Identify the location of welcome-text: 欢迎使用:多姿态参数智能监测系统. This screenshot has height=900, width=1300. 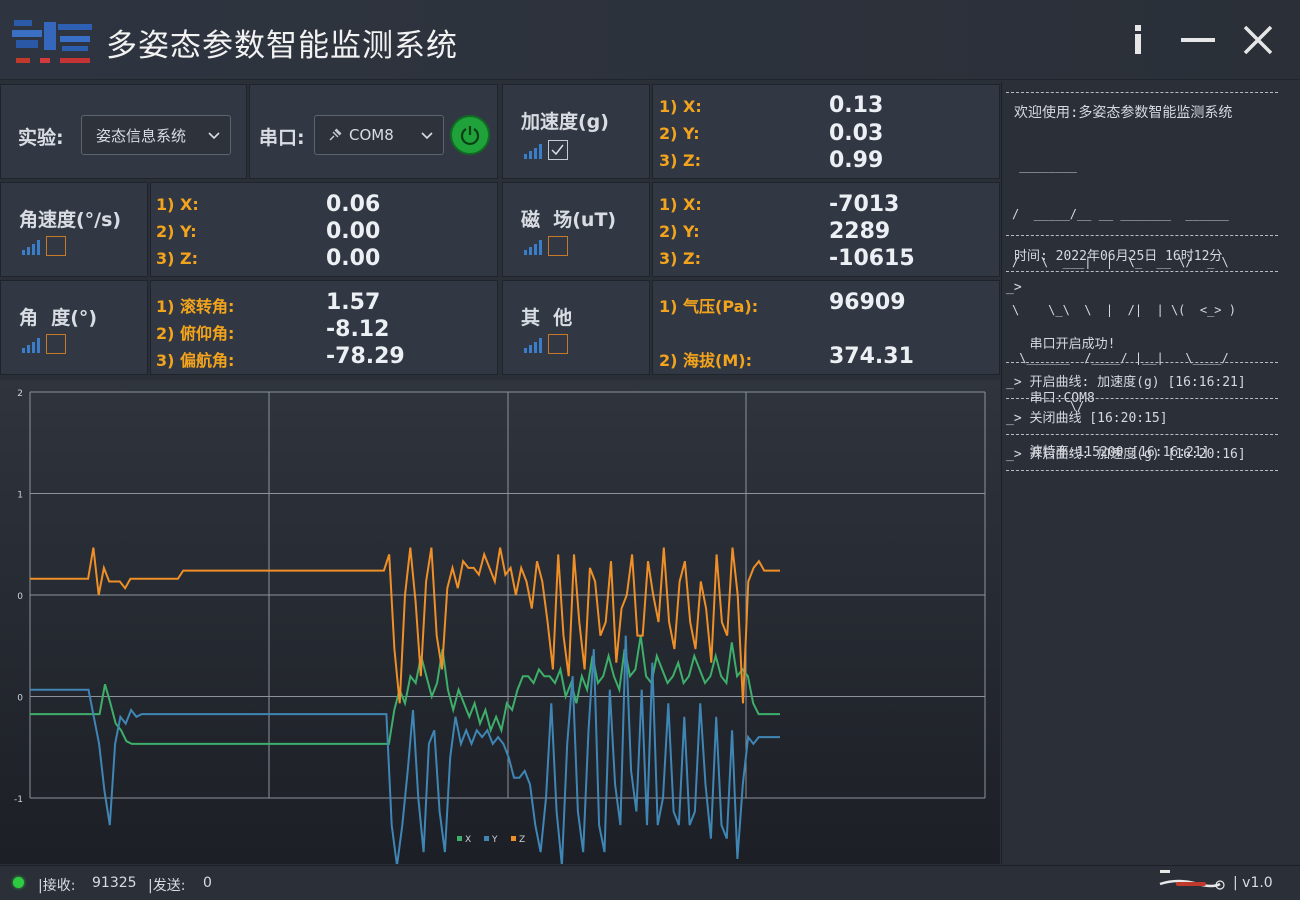
(1123, 113).